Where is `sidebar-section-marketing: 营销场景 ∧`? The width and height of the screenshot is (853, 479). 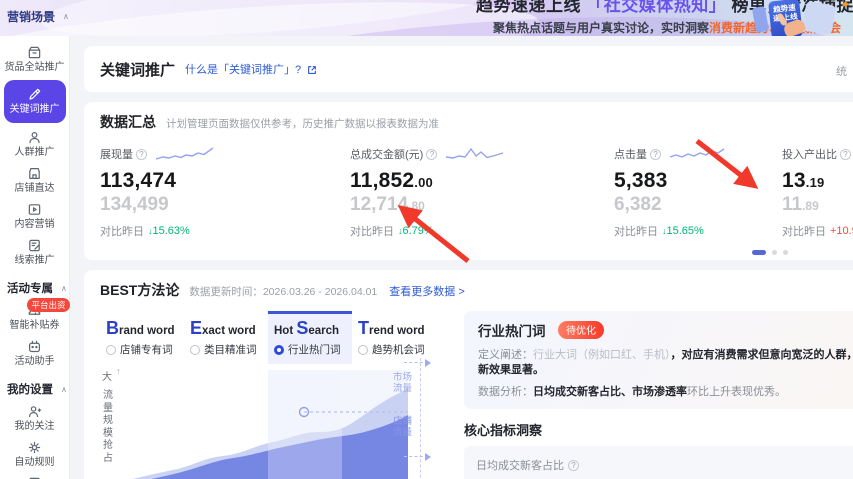 sidebar-section-marketing: 营销场景 ∧ is located at coordinates (38, 16).